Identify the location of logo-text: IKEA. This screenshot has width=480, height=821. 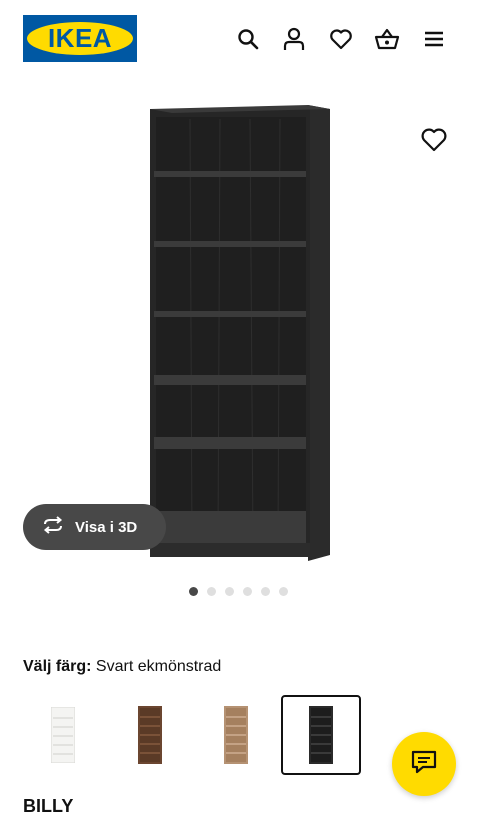
(80, 38).